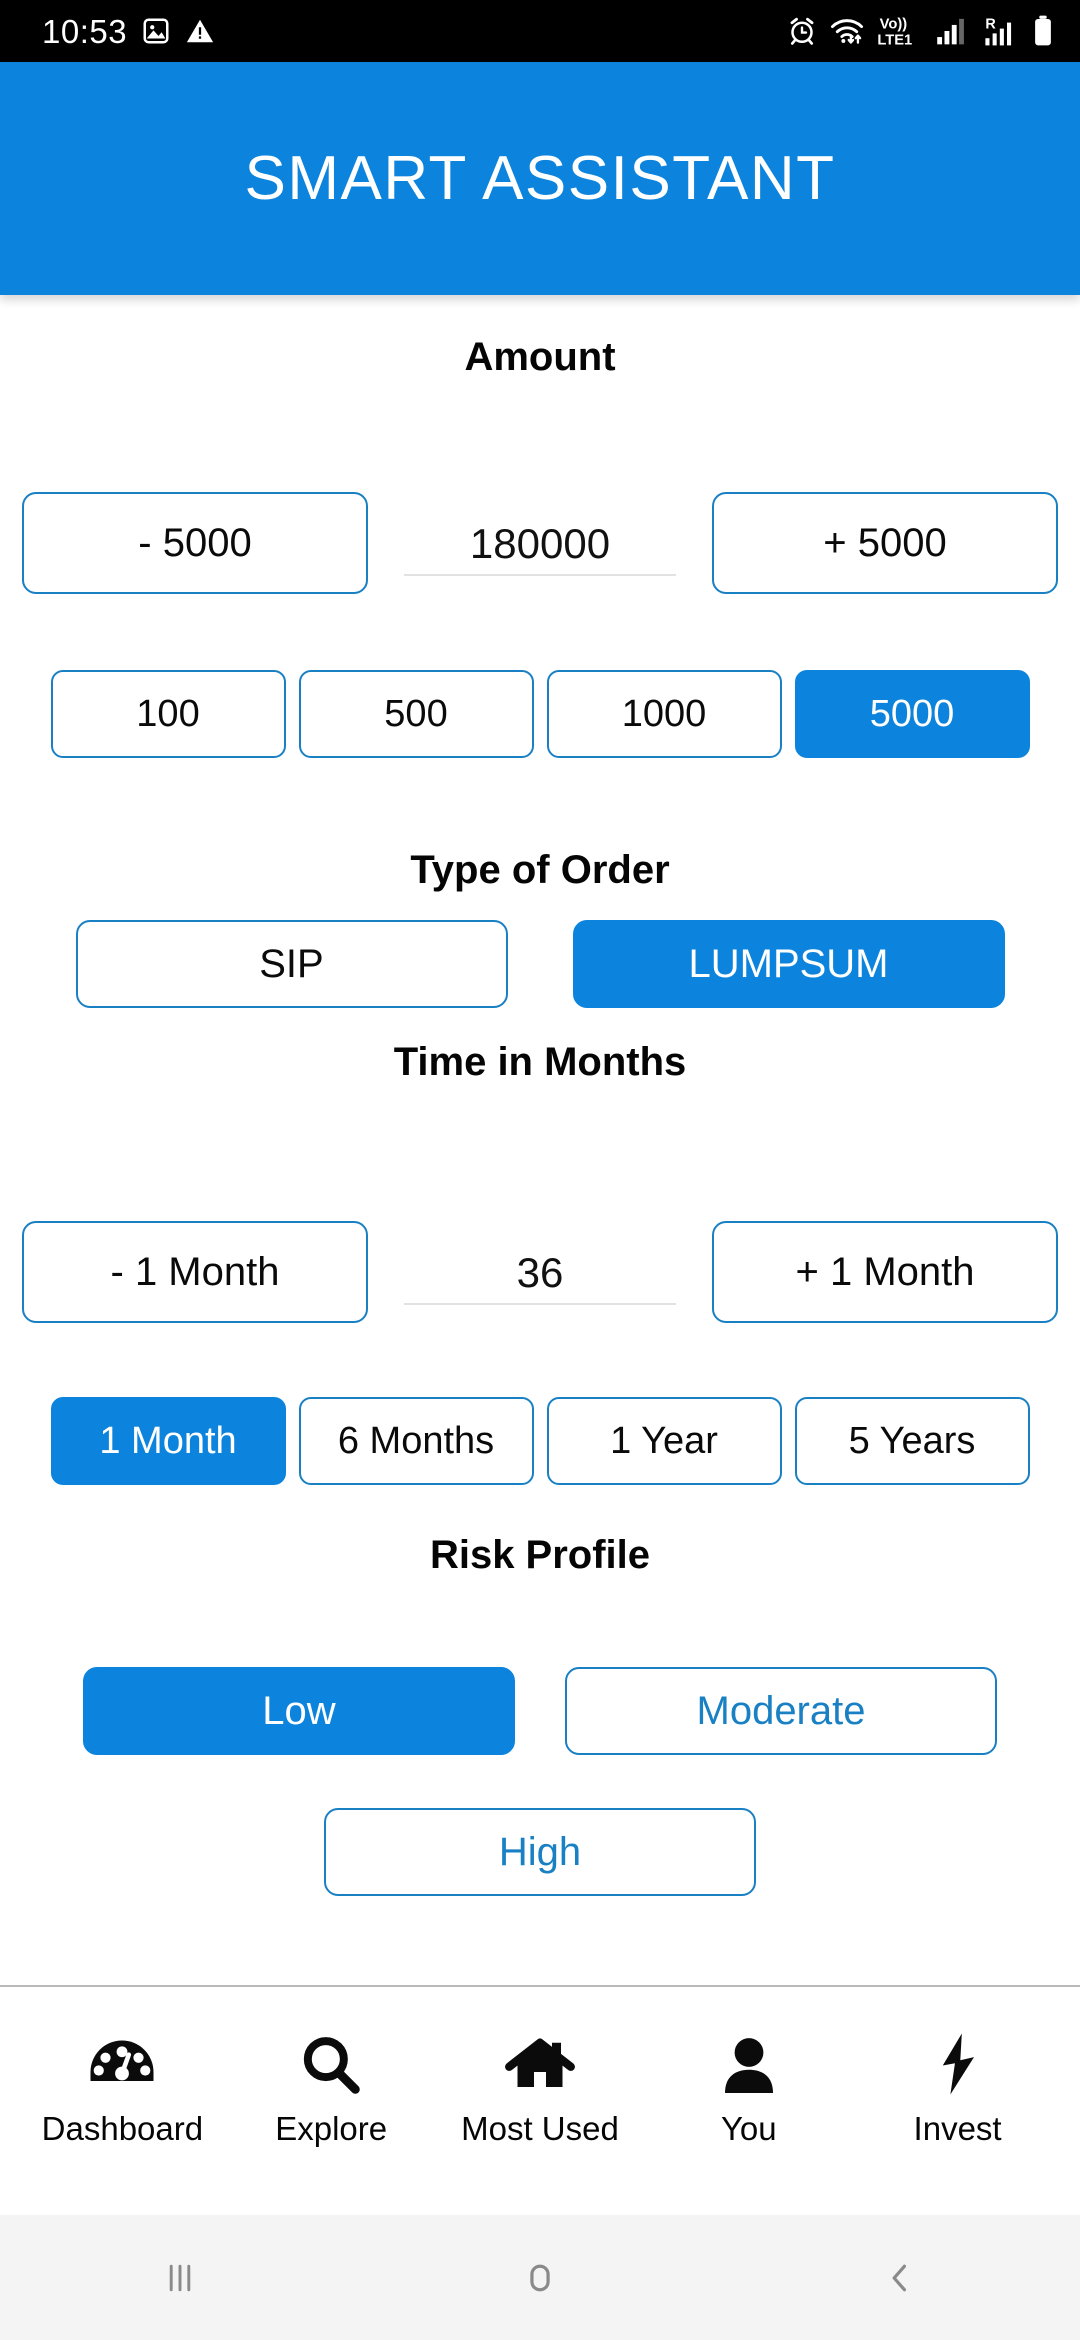 This screenshot has height=2340, width=1080. I want to click on time-chip-5-years: 5 Years, so click(912, 1441).